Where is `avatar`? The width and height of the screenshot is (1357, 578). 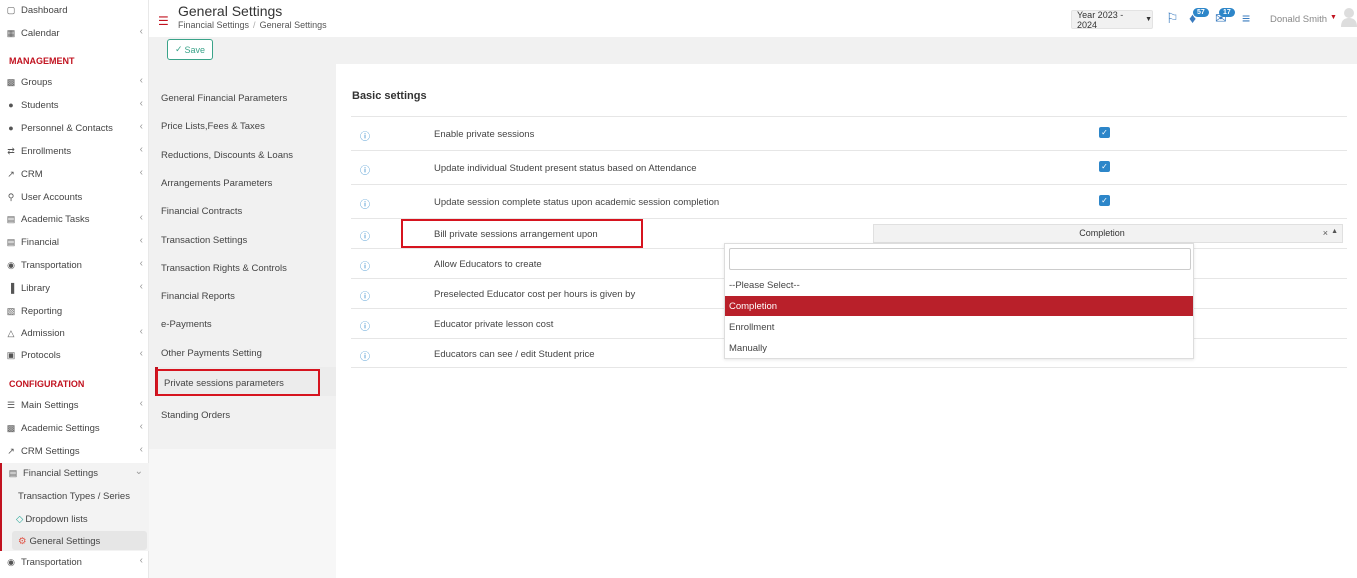 avatar is located at coordinates (1349, 17).